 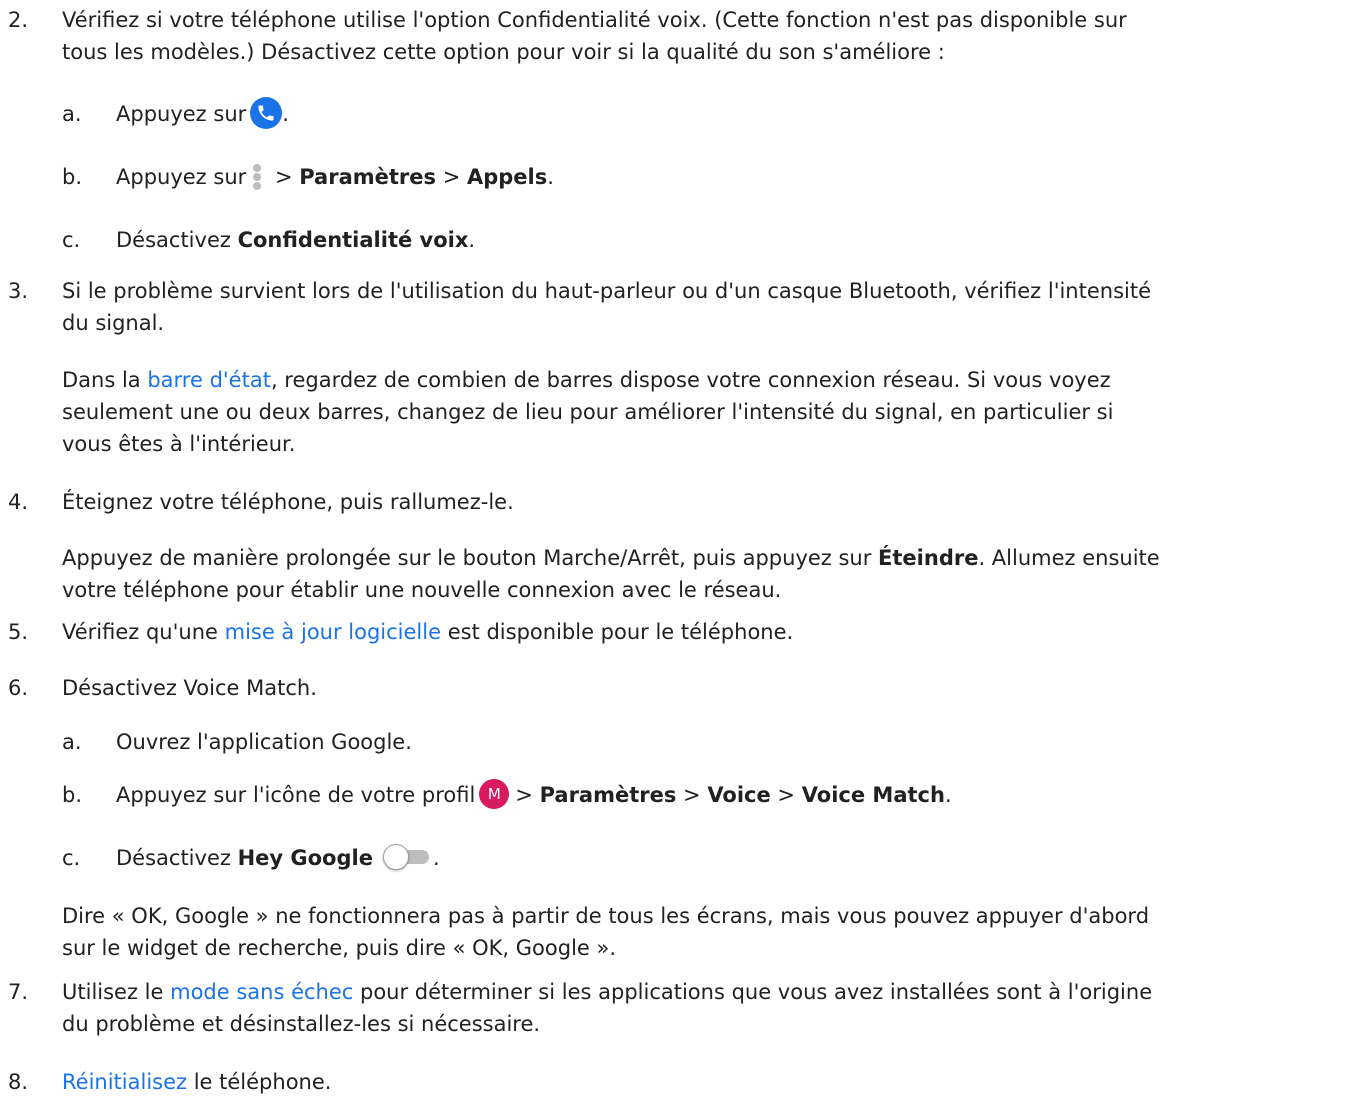 What do you see at coordinates (407, 857) in the screenshot?
I see `toggle-off-icon` at bounding box center [407, 857].